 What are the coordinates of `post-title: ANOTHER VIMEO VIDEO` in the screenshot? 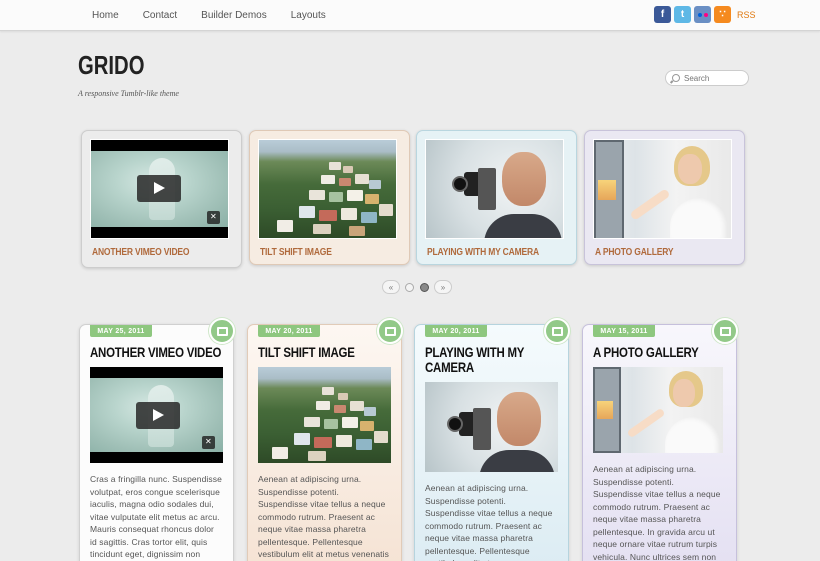 It's located at (155, 352).